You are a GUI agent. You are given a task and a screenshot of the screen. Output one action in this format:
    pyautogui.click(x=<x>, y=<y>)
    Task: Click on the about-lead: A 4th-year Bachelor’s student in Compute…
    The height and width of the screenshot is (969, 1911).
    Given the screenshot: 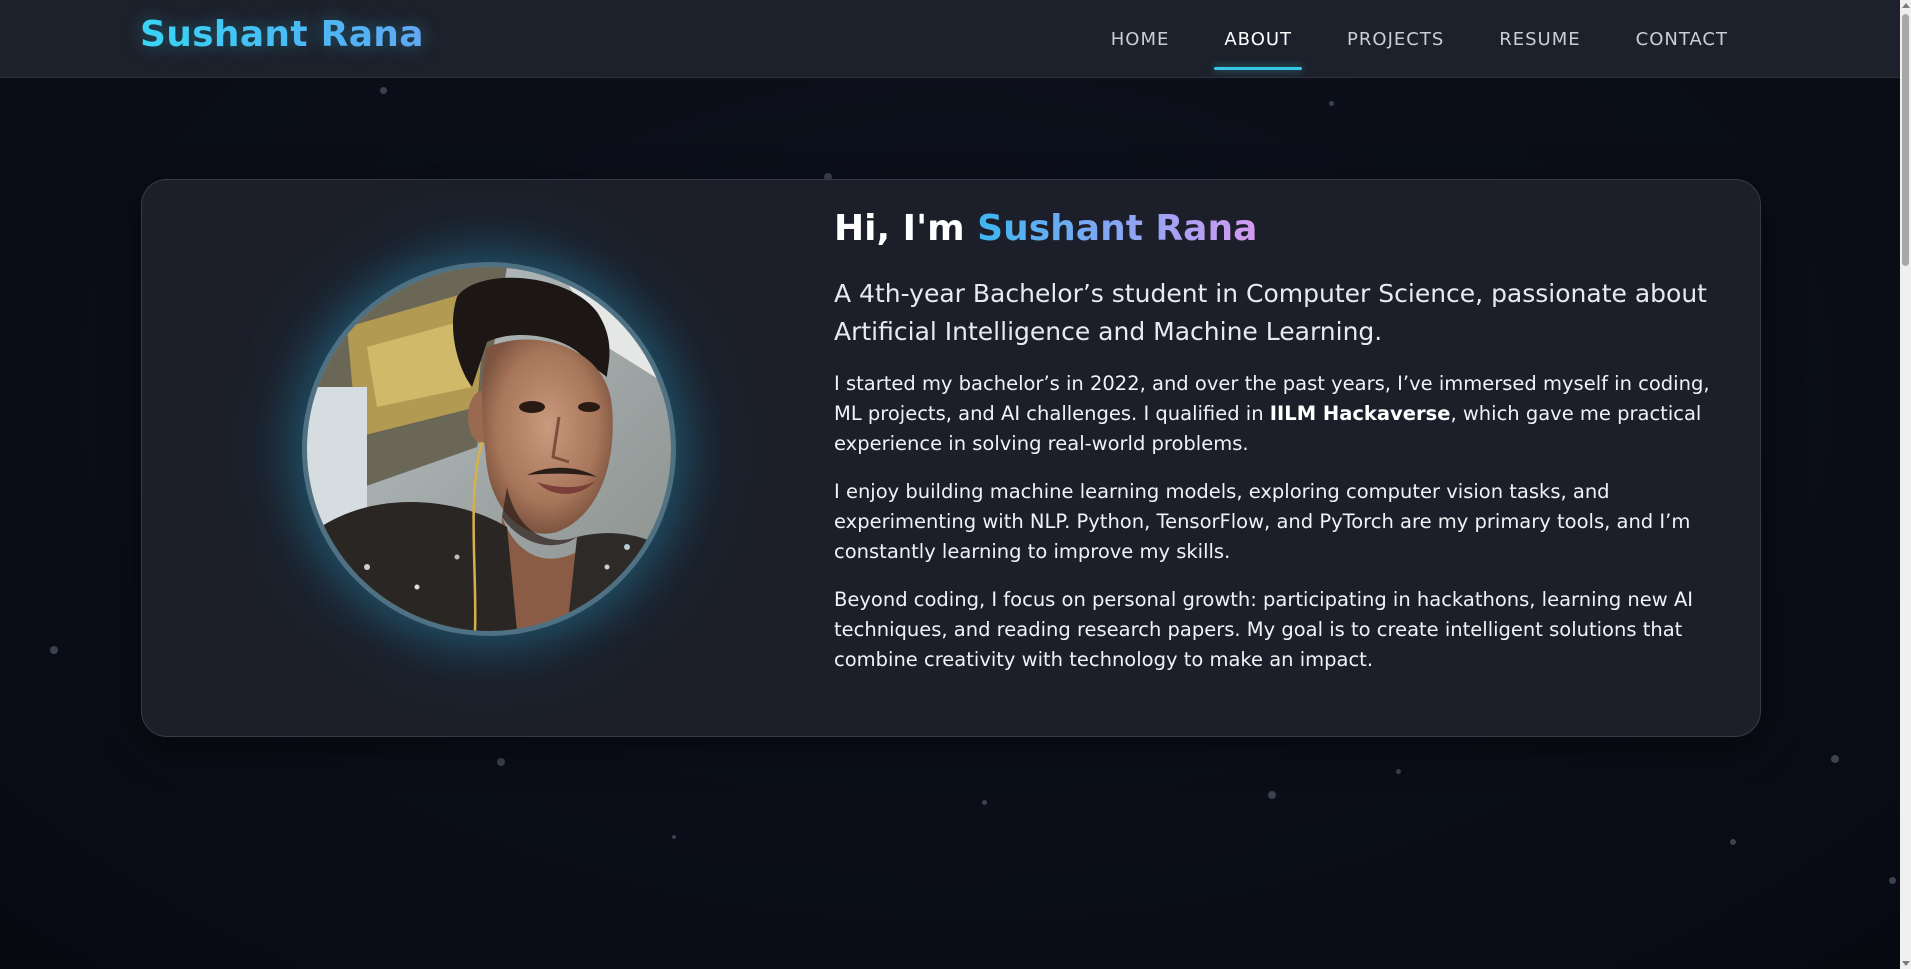 What is the action you would take?
    pyautogui.click(x=1270, y=312)
    